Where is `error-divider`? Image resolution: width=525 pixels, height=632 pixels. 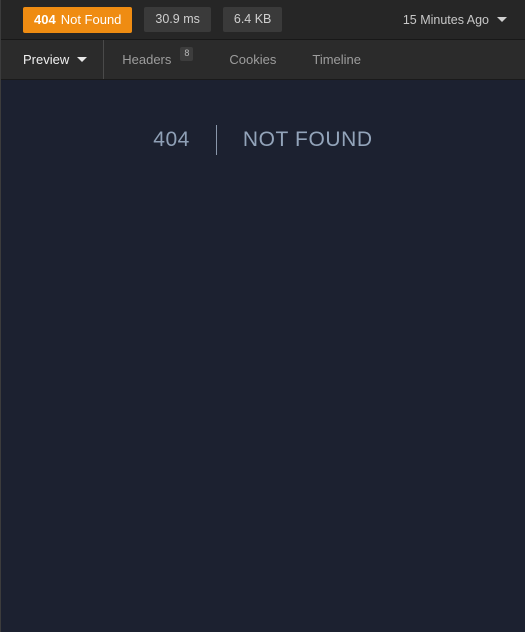
error-divider is located at coordinates (216, 140).